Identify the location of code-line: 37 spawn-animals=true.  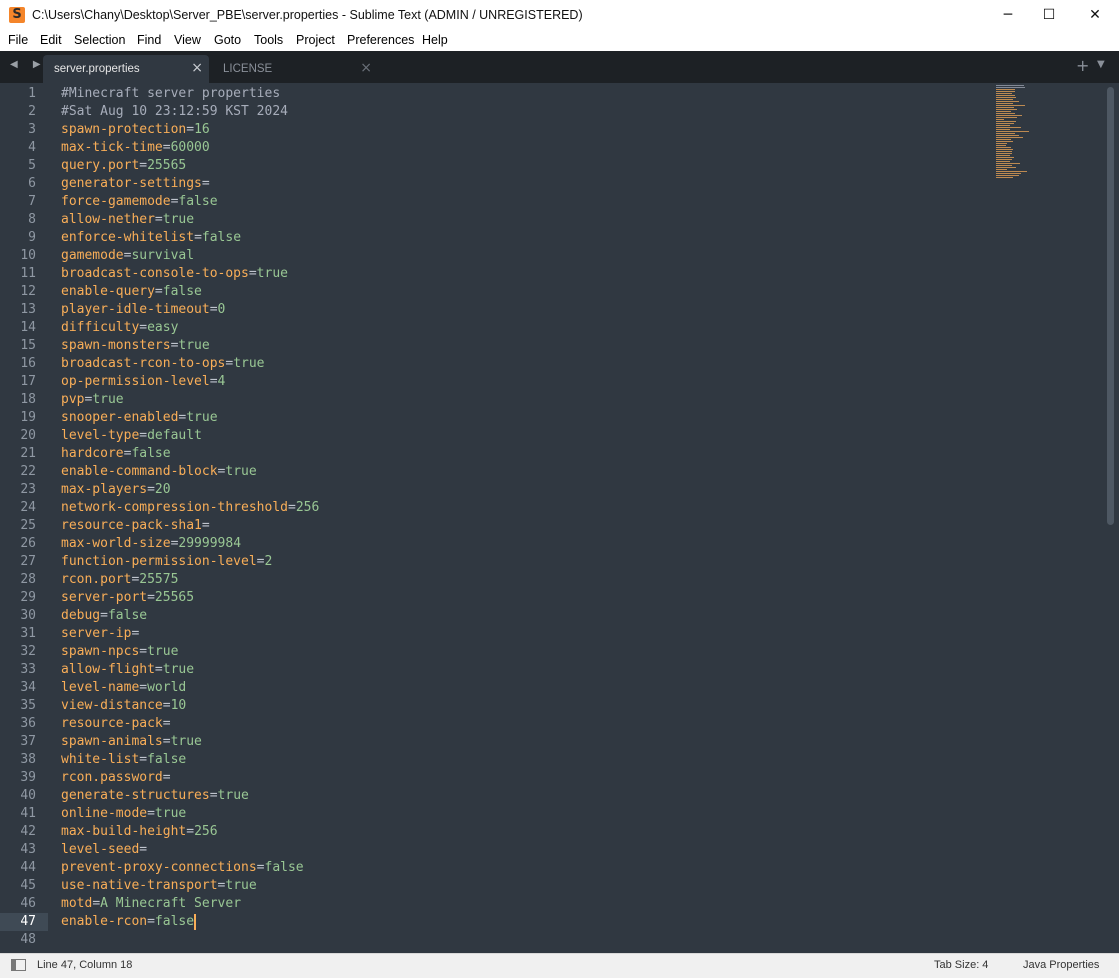
(552, 742).